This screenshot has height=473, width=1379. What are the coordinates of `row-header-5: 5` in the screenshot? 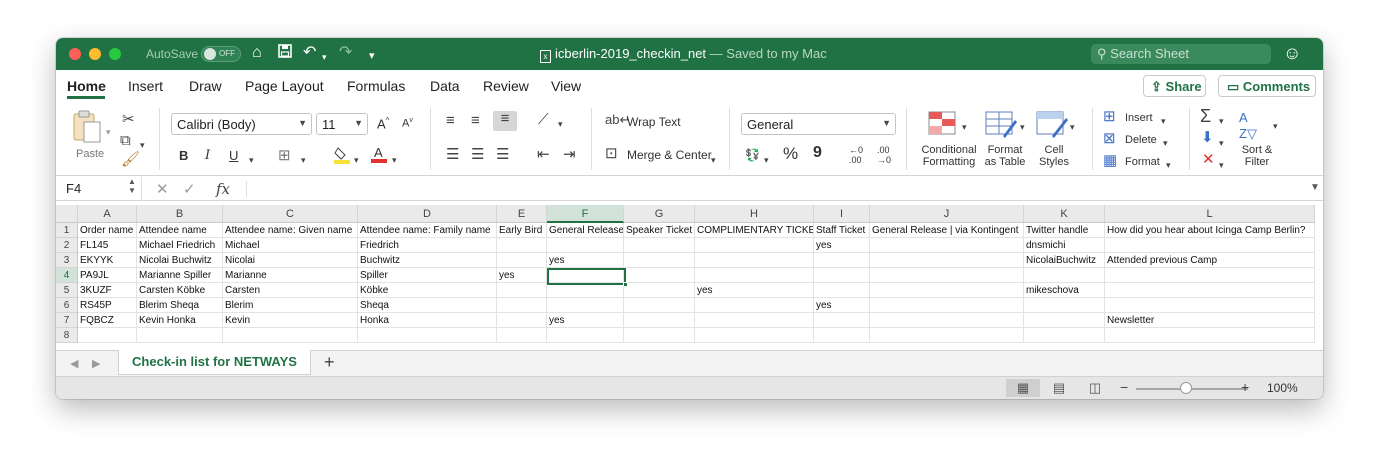 It's located at (67, 290).